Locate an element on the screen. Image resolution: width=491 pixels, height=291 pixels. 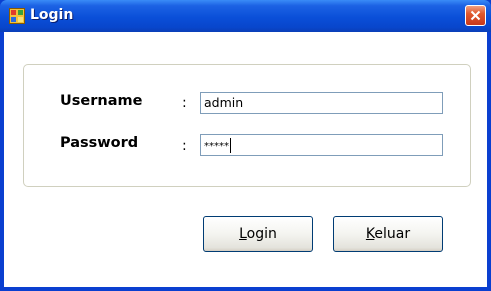
password-label: Password is located at coordinates (99, 143).